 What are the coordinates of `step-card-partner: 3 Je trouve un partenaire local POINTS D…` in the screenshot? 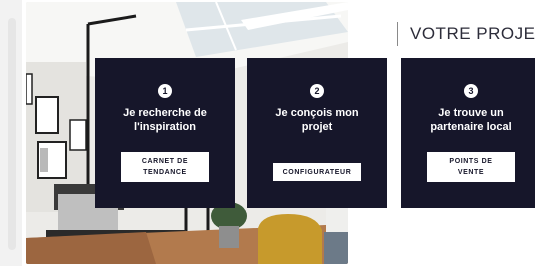 It's located at (468, 133).